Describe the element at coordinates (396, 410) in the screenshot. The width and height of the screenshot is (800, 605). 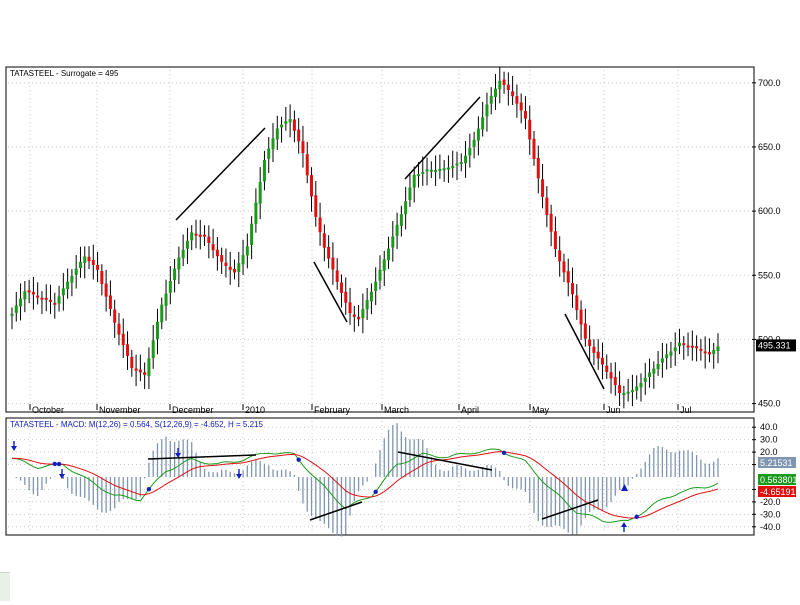
I see `month-label: March` at that location.